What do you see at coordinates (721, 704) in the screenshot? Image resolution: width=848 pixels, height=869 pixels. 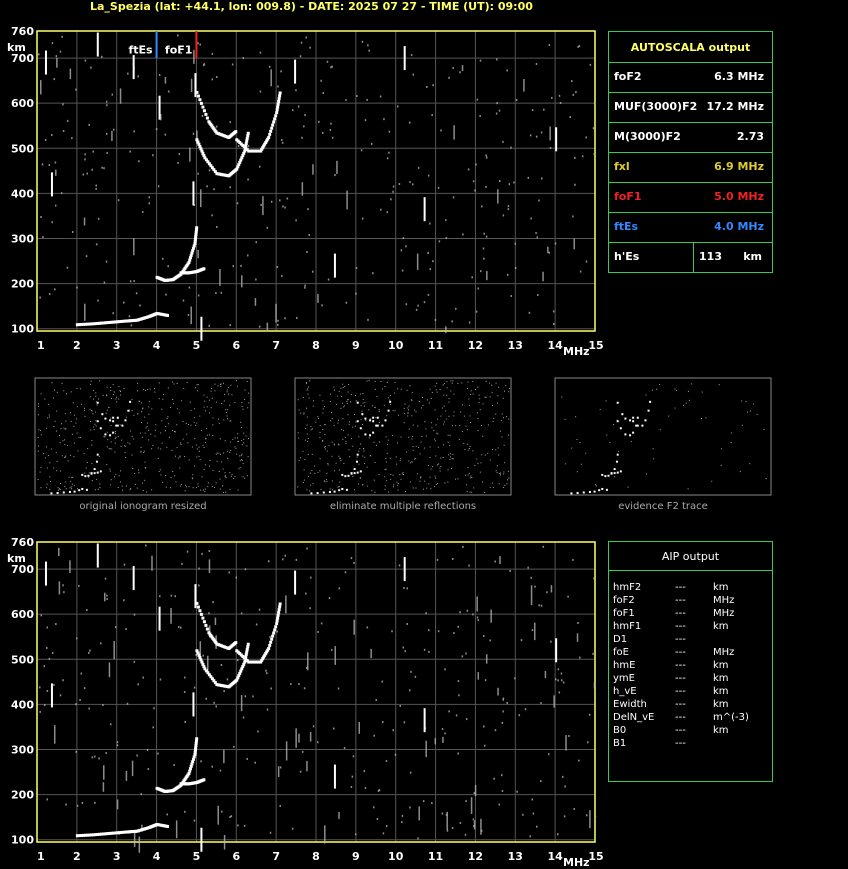 I see `aip-unit: km` at bounding box center [721, 704].